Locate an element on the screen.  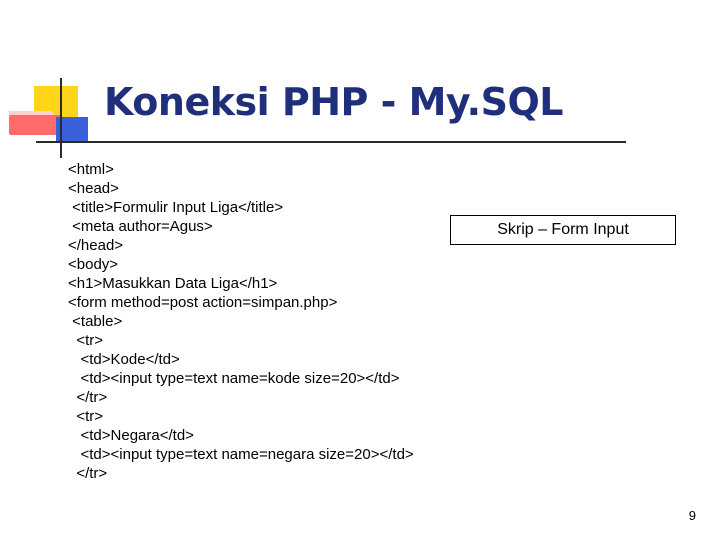
decor-vertical-line is located at coordinates (61, 118).